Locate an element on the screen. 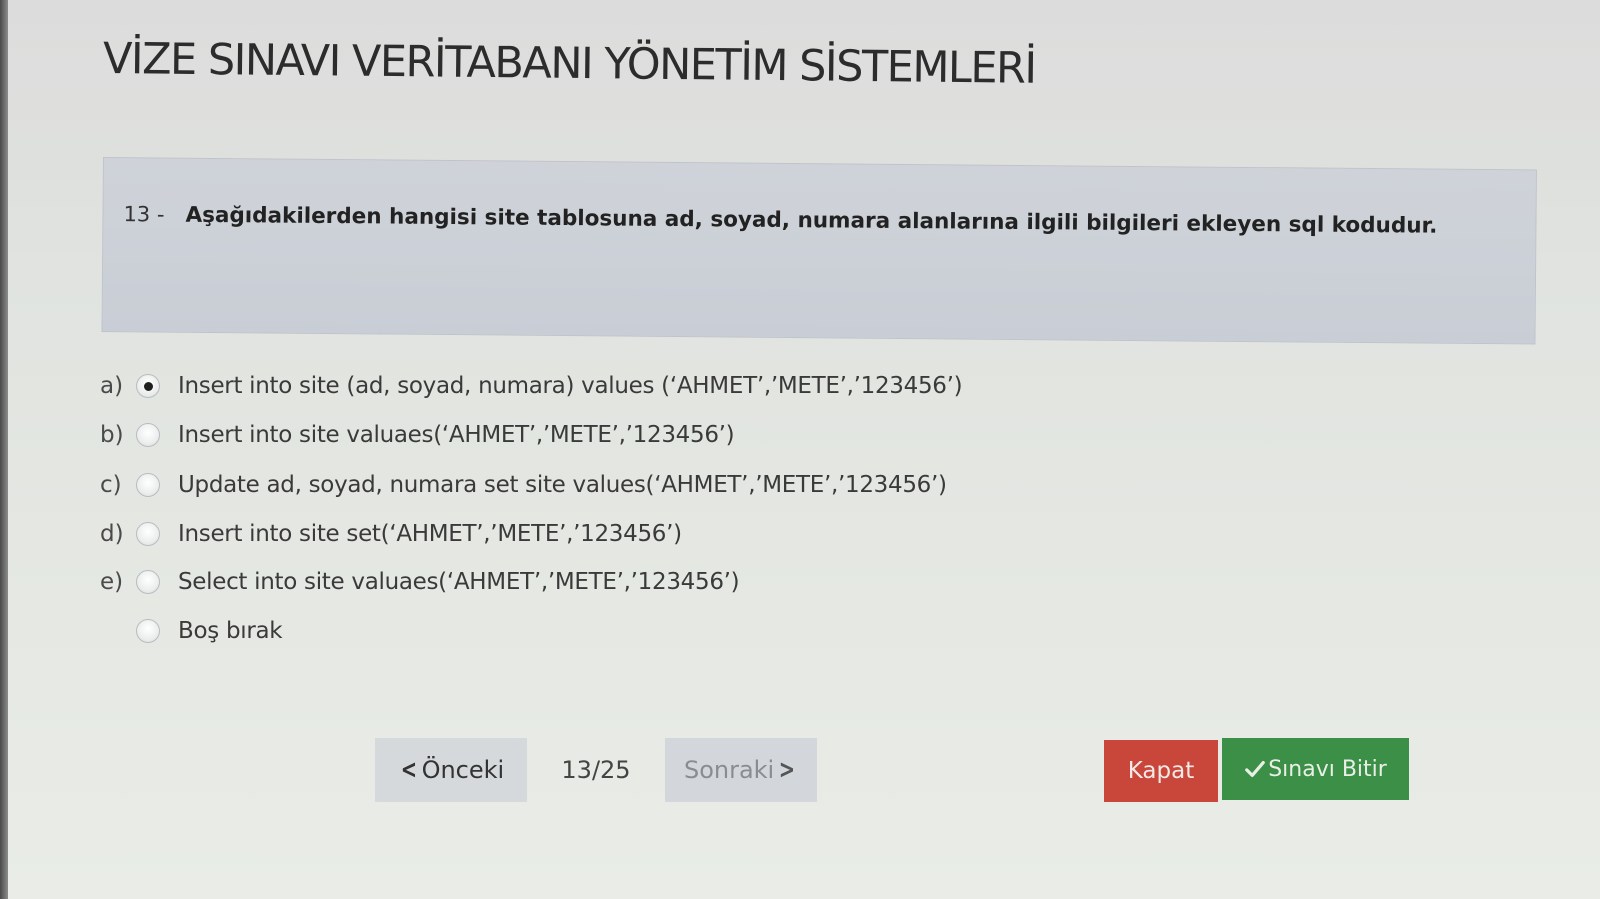  check-icon is located at coordinates (1255, 769).